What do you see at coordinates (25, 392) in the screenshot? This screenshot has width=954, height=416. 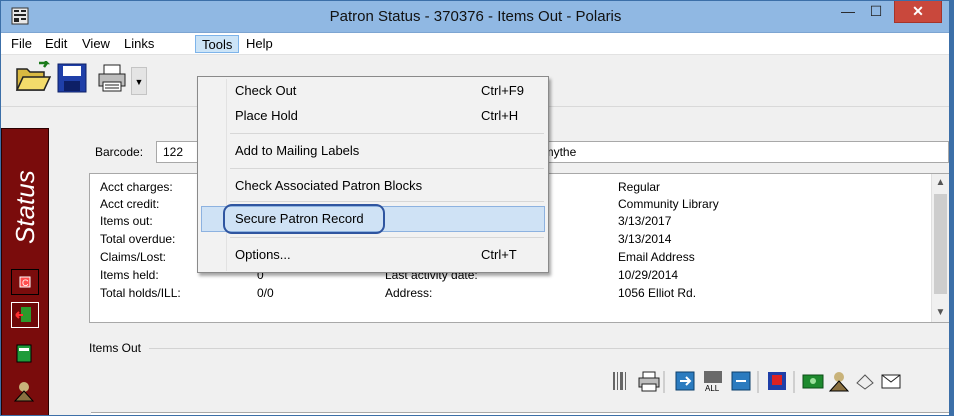 I see `patron-icon` at bounding box center [25, 392].